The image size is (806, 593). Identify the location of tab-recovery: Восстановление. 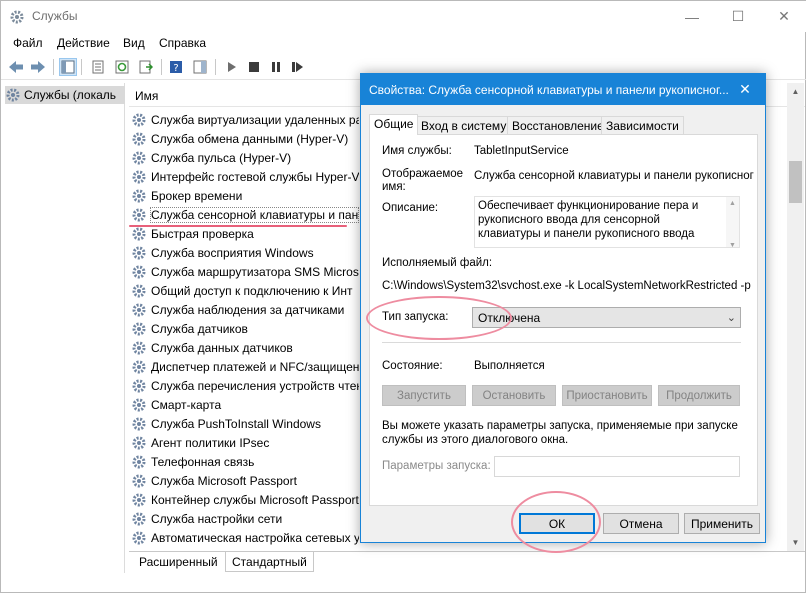
(558, 125).